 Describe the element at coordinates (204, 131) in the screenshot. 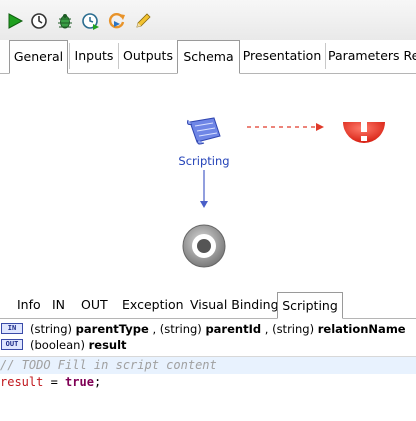

I see `scripting-node-icon` at that location.